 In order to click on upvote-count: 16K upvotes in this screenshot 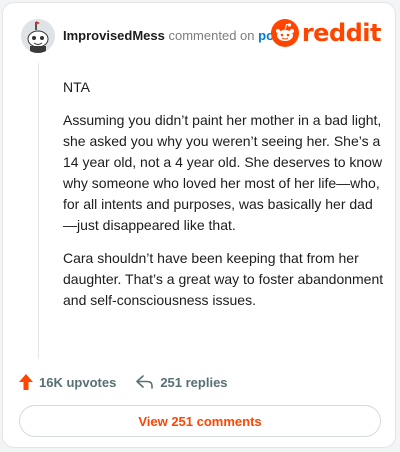, I will do `click(78, 382)`.